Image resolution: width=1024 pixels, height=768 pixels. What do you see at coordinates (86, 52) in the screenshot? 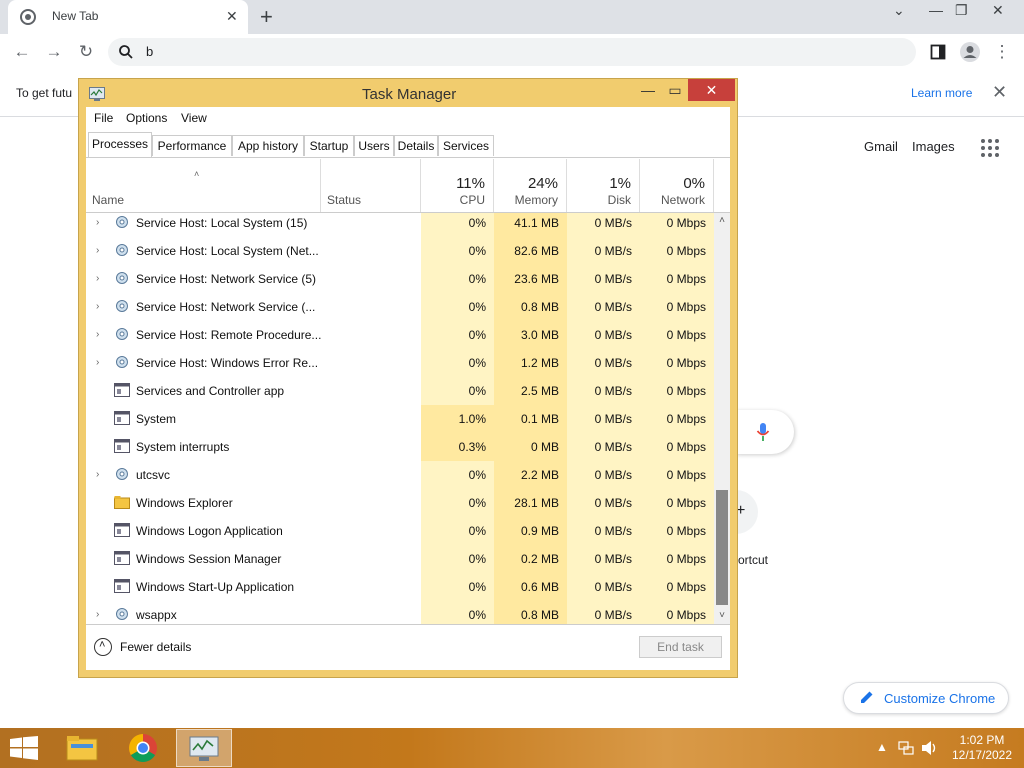
I see `reload-icon: ↻` at bounding box center [86, 52].